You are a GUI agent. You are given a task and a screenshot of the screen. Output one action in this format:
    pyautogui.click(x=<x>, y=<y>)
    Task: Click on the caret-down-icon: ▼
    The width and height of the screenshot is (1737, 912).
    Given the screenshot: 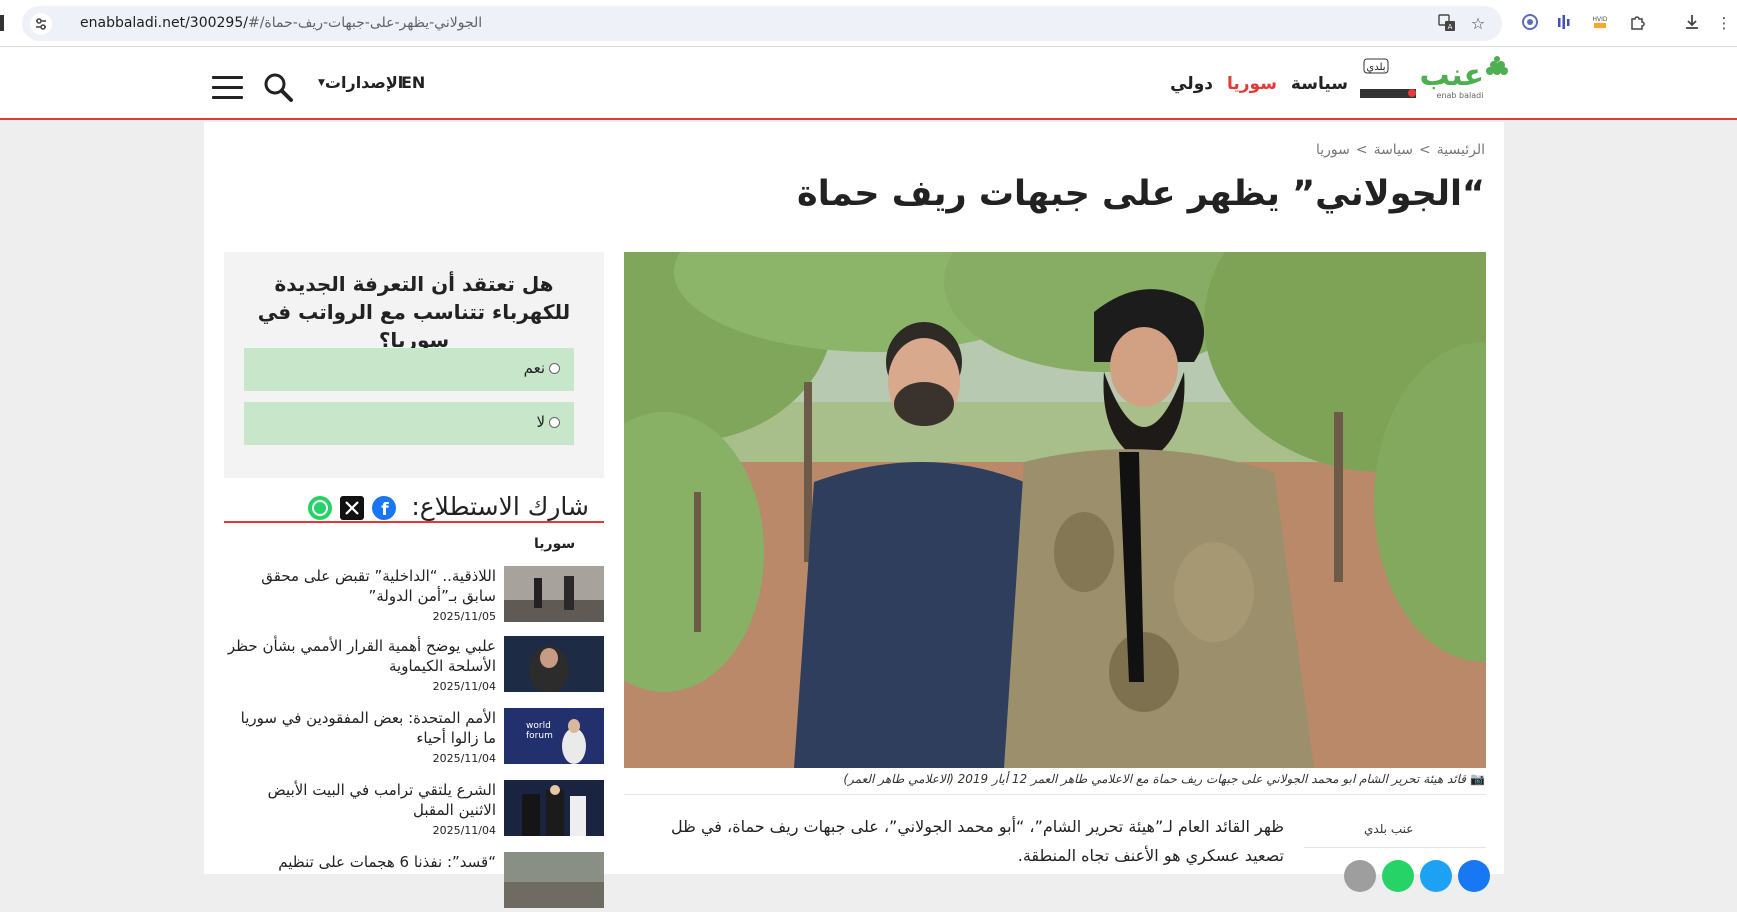 What is the action you would take?
    pyautogui.click(x=321, y=83)
    